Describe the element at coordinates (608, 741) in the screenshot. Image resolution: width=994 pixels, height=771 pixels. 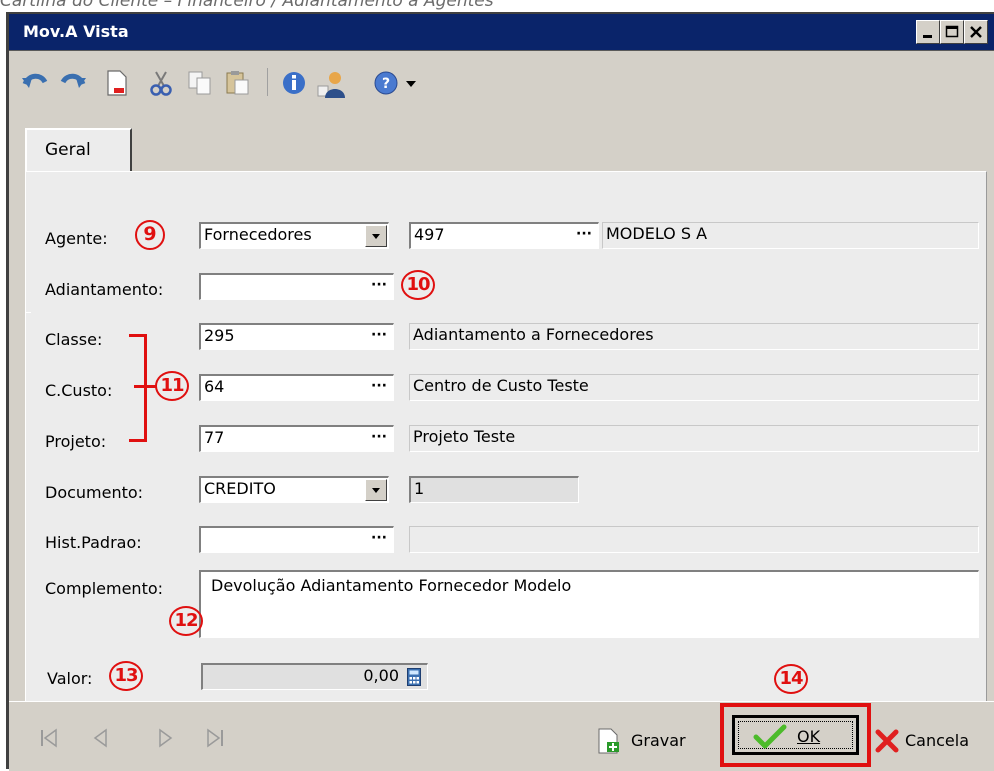
I see `save-document-icon` at that location.